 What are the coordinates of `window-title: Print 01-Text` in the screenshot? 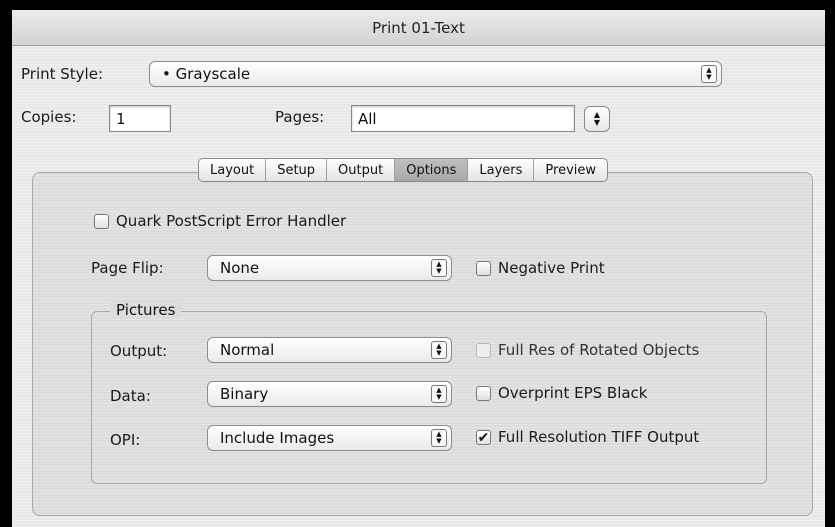 It's located at (418, 27).